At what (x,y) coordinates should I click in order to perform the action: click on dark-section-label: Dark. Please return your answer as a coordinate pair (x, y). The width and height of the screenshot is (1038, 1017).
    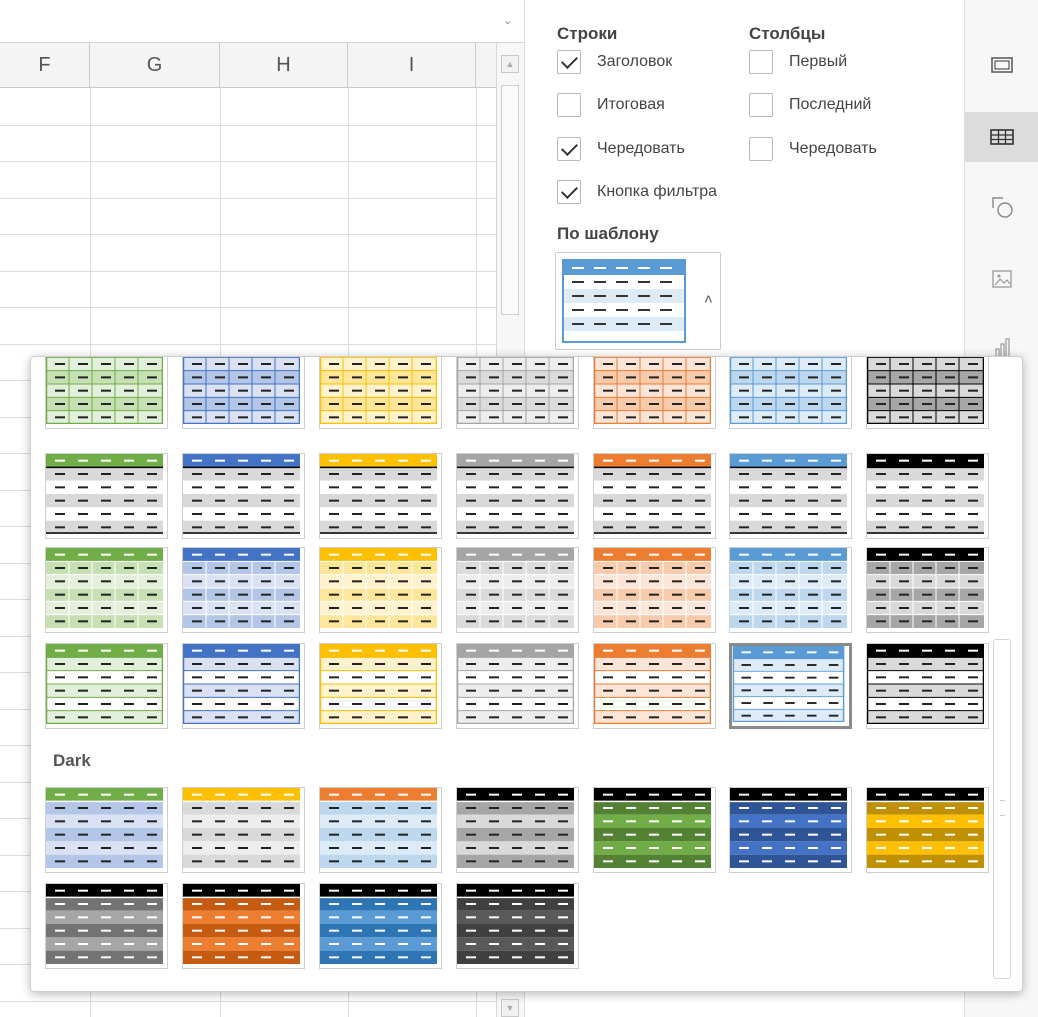
    Looking at the image, I should click on (72, 760).